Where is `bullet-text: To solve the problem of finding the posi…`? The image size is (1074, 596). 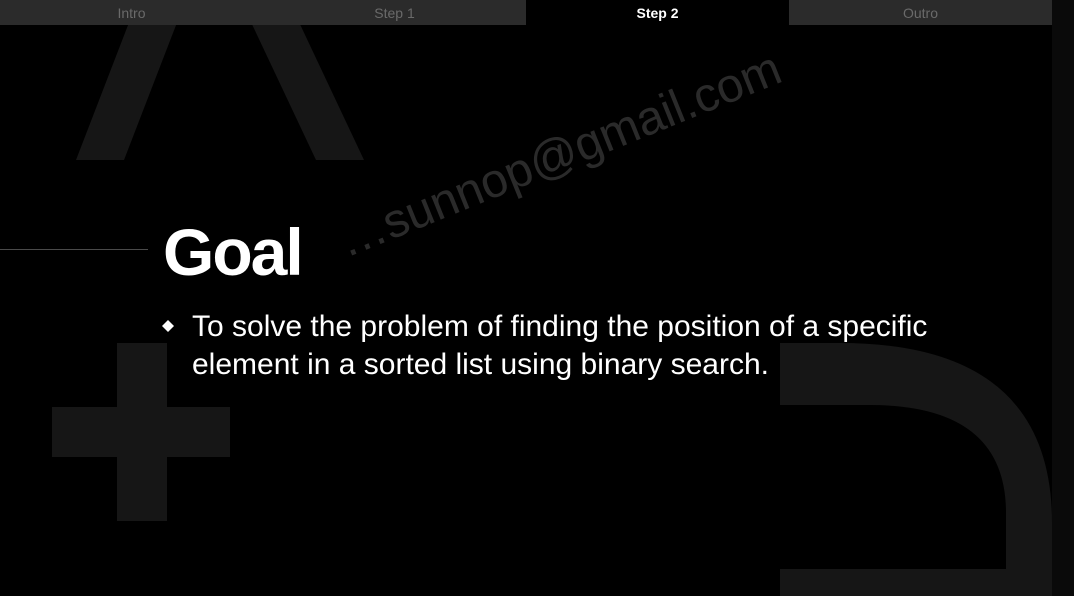
bullet-text: To solve the problem of finding the posi… is located at coordinates (560, 345).